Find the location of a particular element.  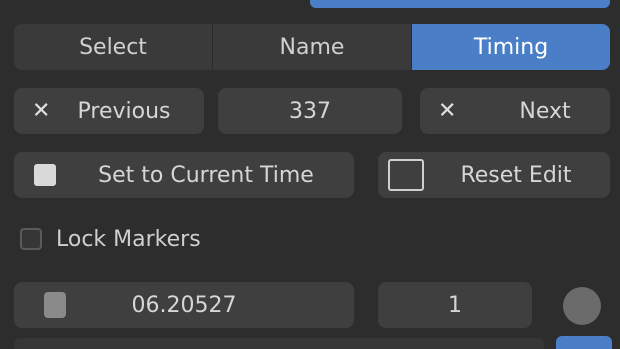

previous-icon: ✕ is located at coordinates (41, 111).